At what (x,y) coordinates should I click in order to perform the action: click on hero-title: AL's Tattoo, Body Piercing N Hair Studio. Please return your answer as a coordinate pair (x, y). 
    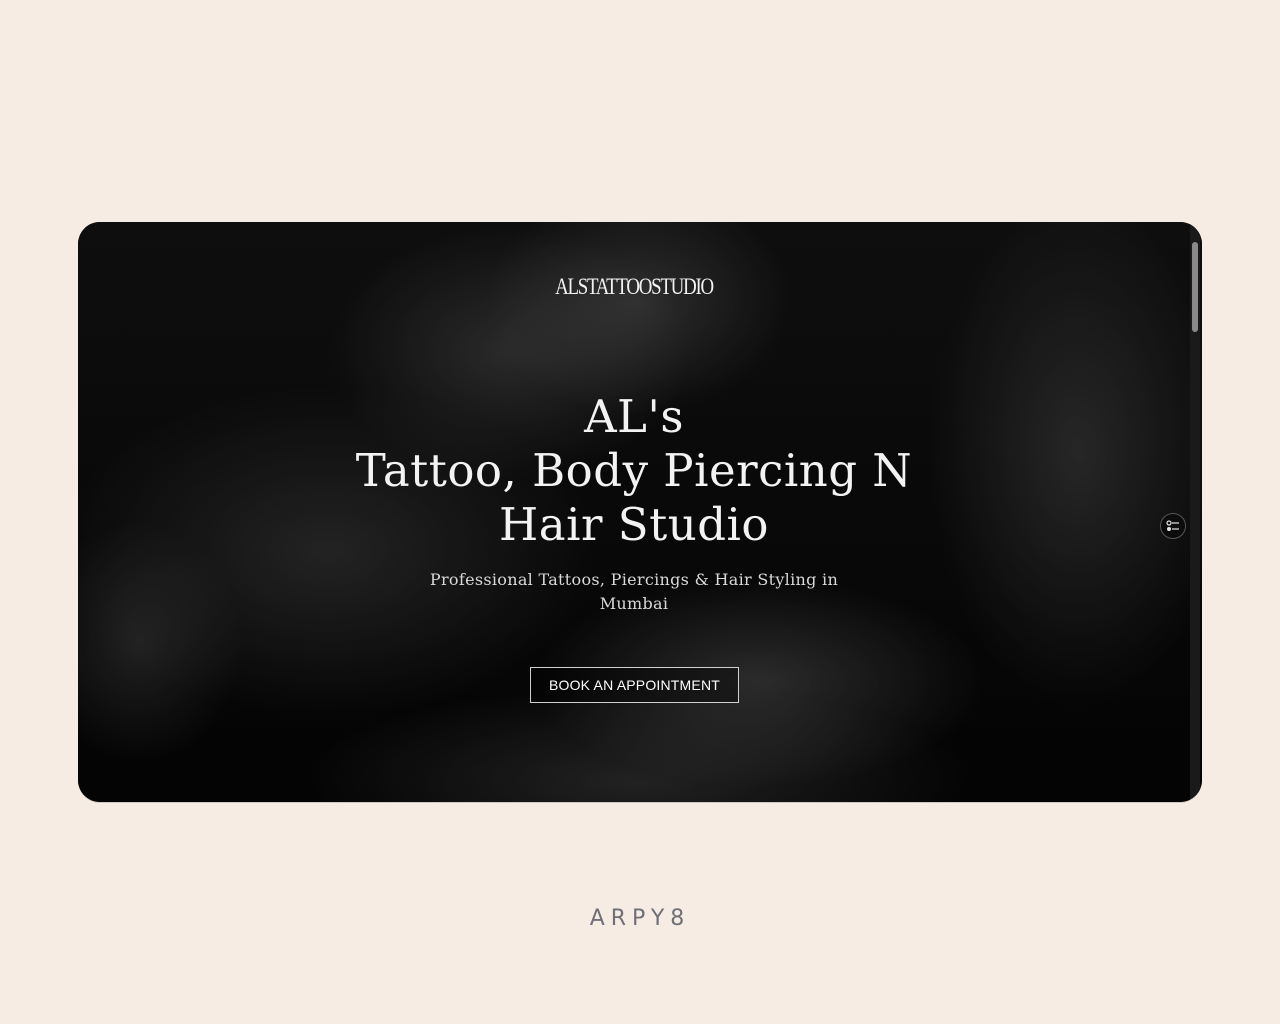
    Looking at the image, I should click on (634, 471).